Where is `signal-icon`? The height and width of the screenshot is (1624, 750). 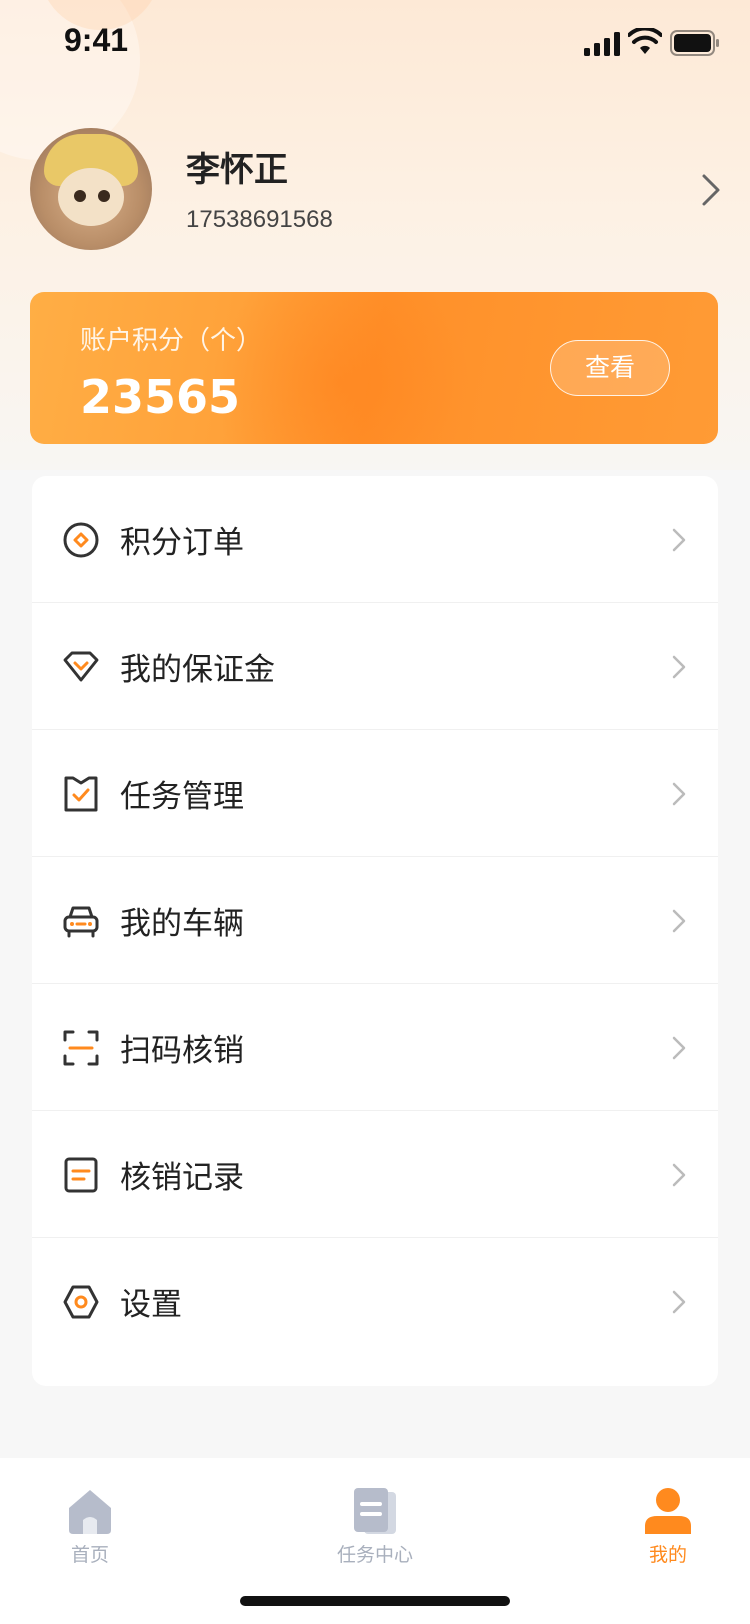 signal-icon is located at coordinates (602, 44).